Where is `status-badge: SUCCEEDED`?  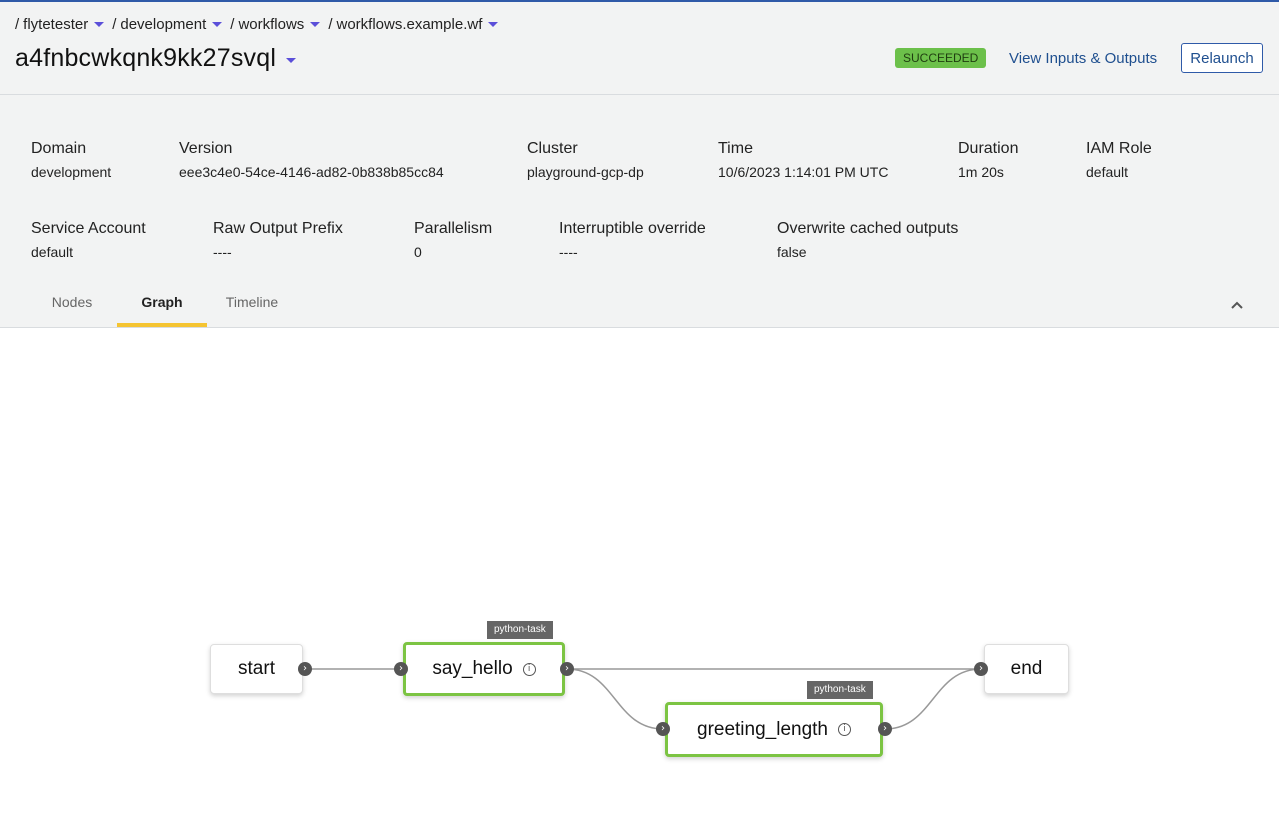
status-badge: SUCCEEDED is located at coordinates (941, 58).